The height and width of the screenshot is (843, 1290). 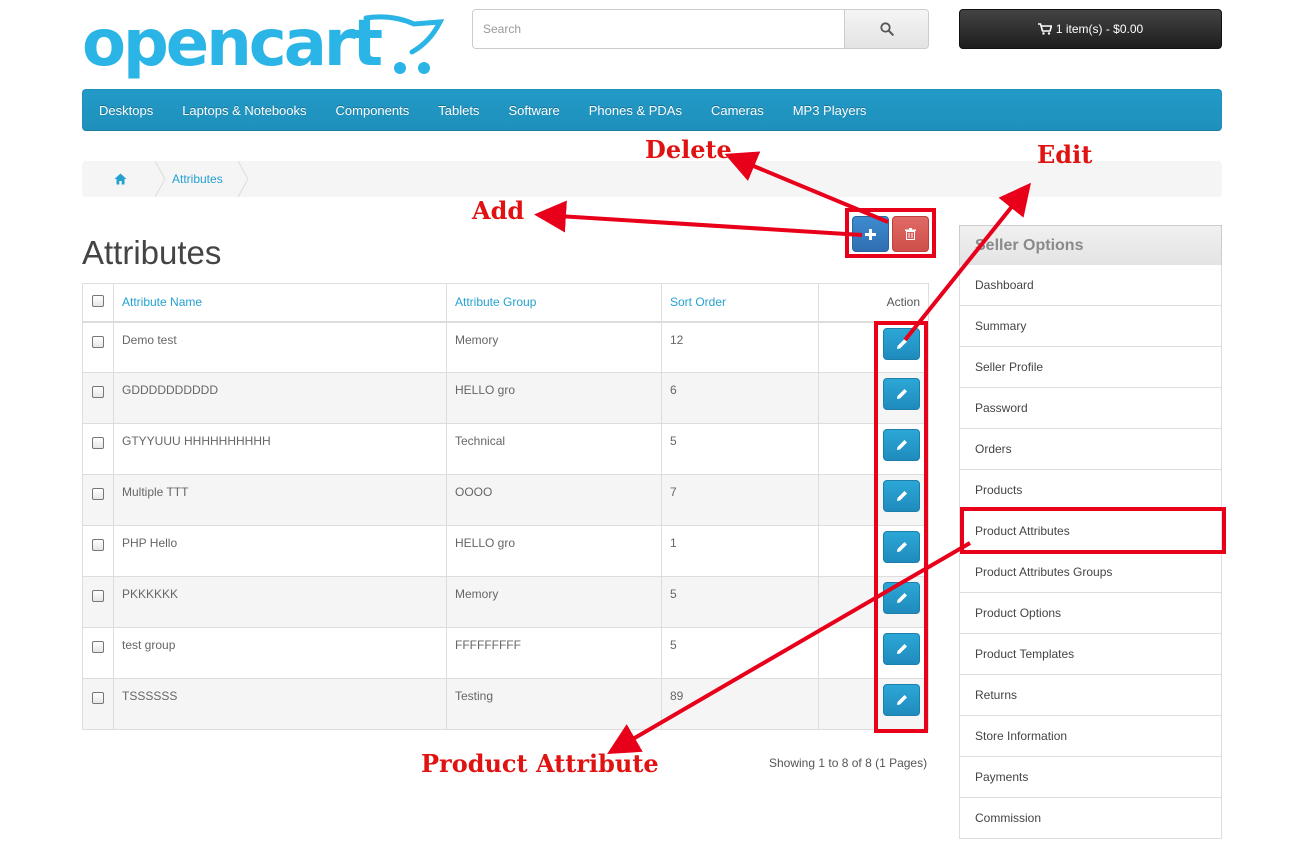 What do you see at coordinates (1090, 490) in the screenshot?
I see `sidebar-item-products: Products` at bounding box center [1090, 490].